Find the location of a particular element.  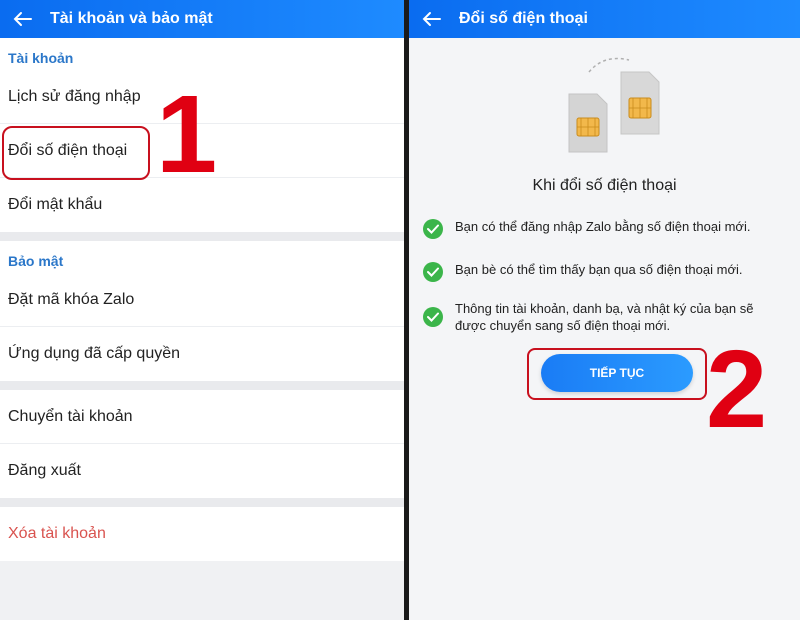

menu-item-delete-account: Xóa tài khoản is located at coordinates (202, 534).